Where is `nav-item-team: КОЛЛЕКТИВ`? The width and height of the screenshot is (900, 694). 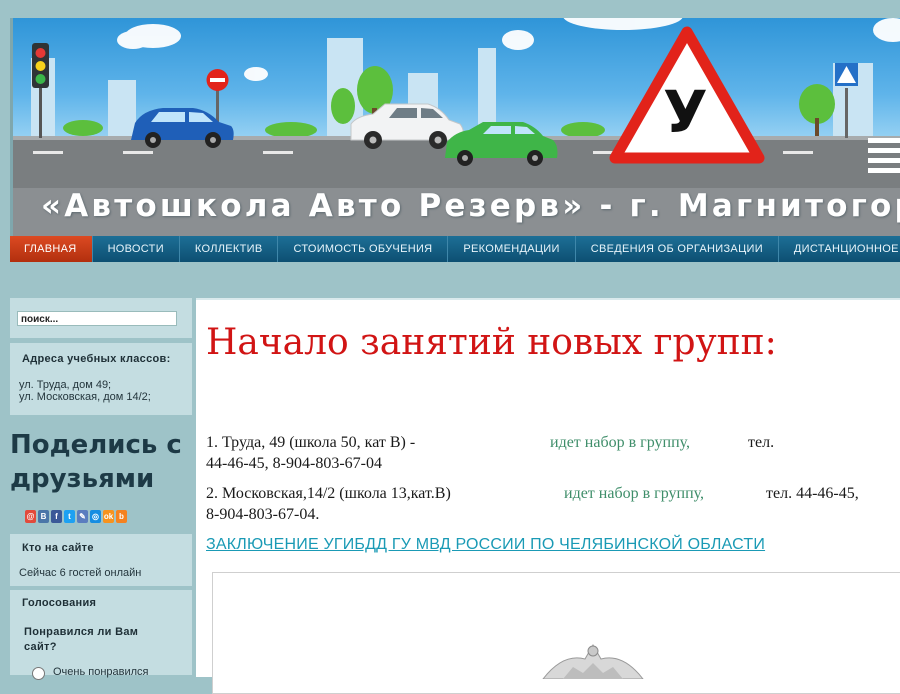 nav-item-team: КОЛЛЕКТИВ is located at coordinates (229, 249).